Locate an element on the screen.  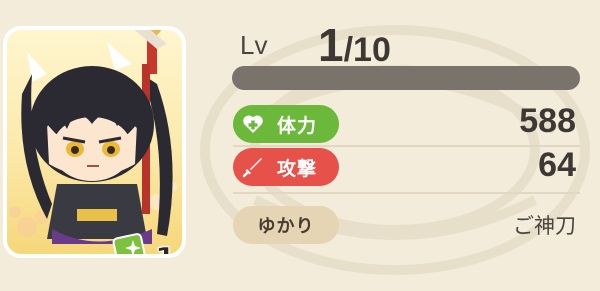
yukari-label: ゆかり is located at coordinates (286, 226).